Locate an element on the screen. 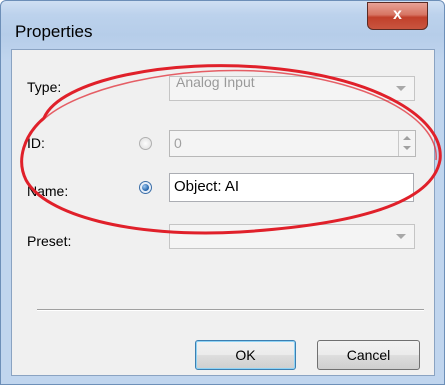 This screenshot has width=445, height=385. id-radio is located at coordinates (145, 143).